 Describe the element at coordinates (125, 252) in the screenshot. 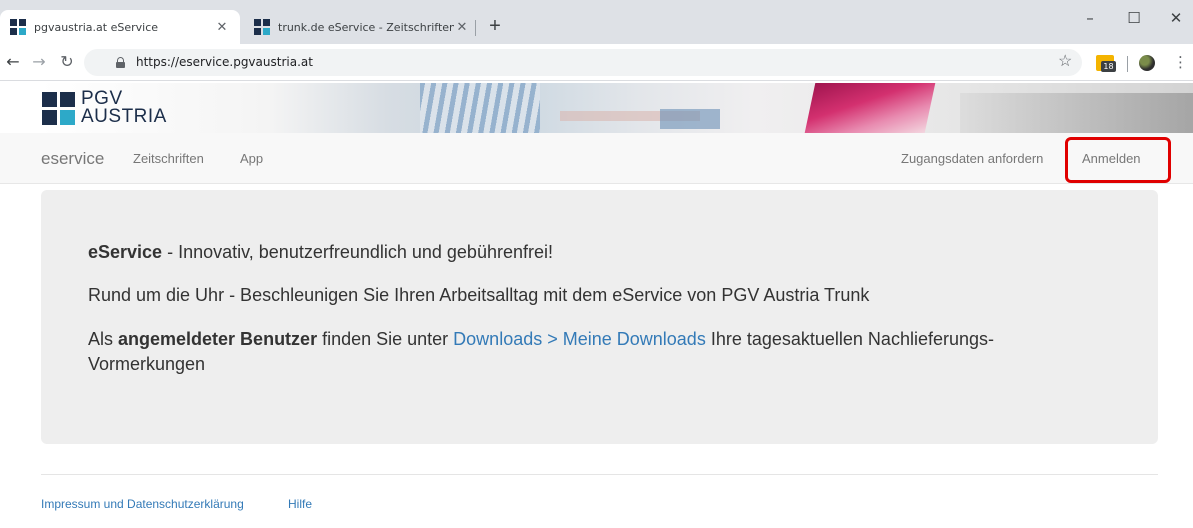

I see `intro-bold: eService` at that location.